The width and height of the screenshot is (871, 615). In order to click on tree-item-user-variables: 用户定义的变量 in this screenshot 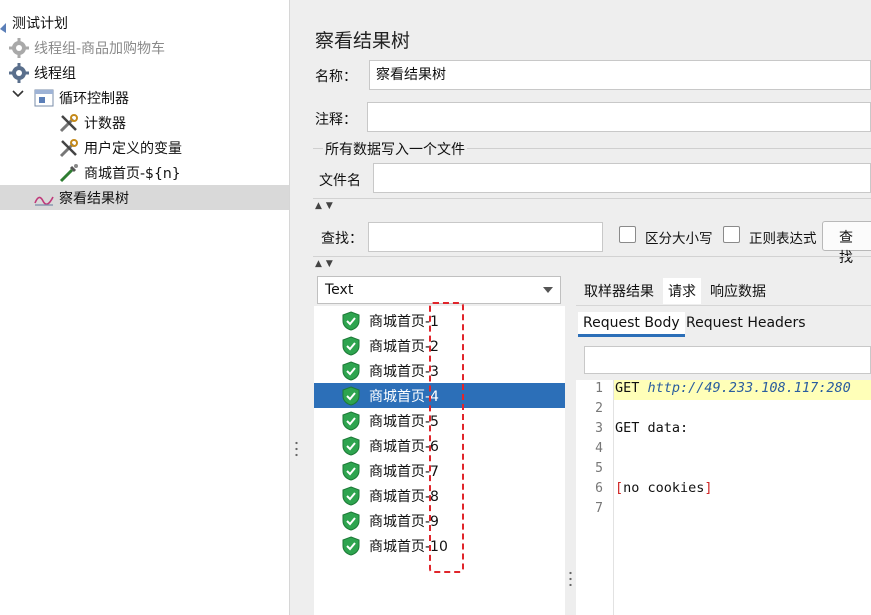, I will do `click(120, 147)`.